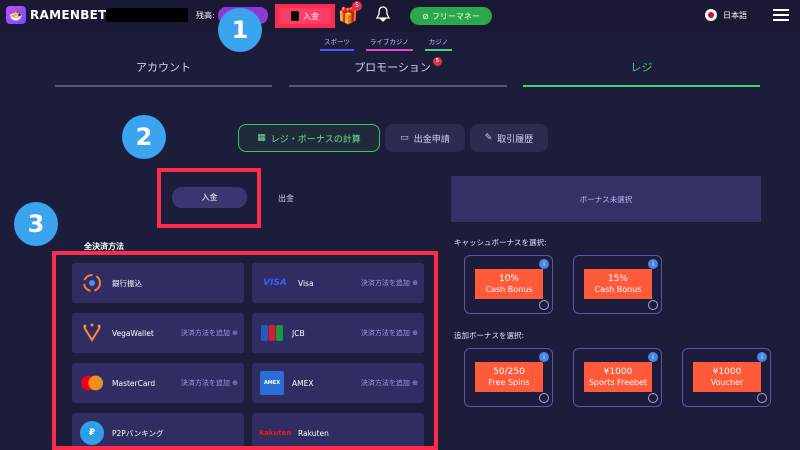  Describe the element at coordinates (147, 15) in the screenshot. I see `redacted-username` at that location.